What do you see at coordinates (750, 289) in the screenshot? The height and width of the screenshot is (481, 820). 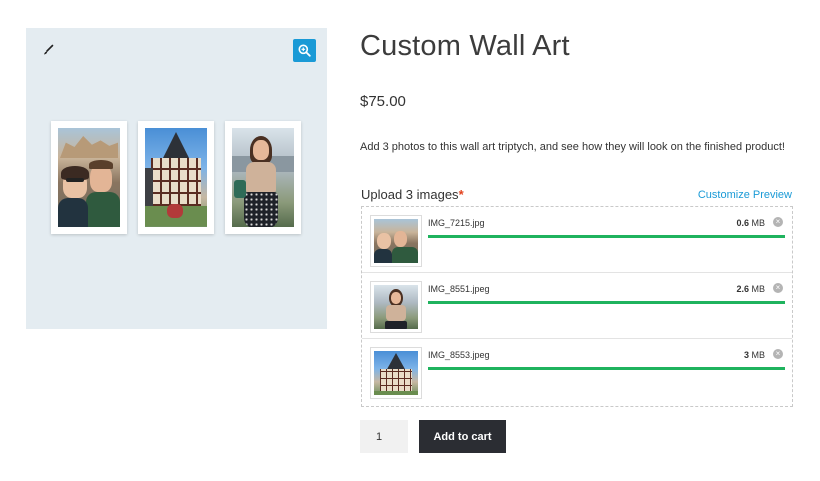 I see `file-size: 2.6 MB` at bounding box center [750, 289].